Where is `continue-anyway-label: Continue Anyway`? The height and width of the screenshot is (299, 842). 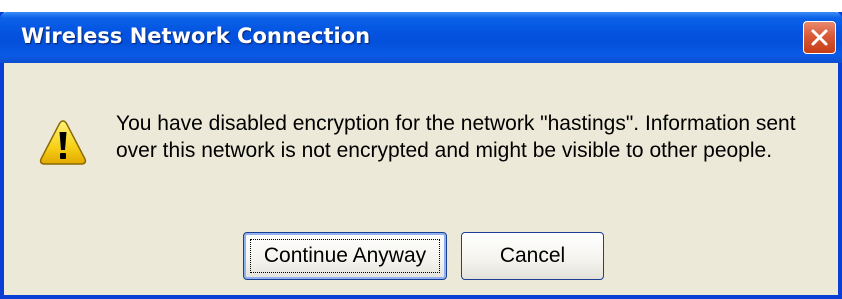 continue-anyway-label: Continue Anyway is located at coordinates (345, 256).